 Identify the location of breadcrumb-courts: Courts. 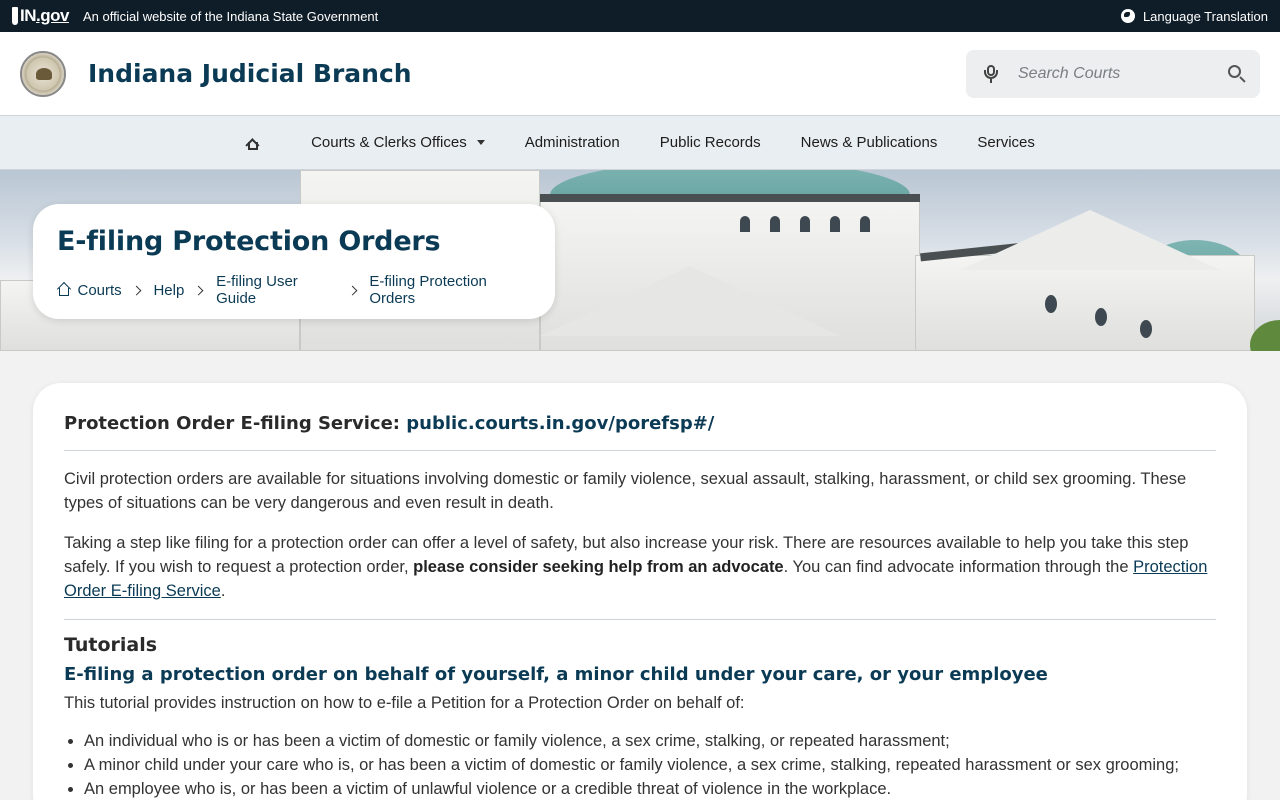
(100, 290).